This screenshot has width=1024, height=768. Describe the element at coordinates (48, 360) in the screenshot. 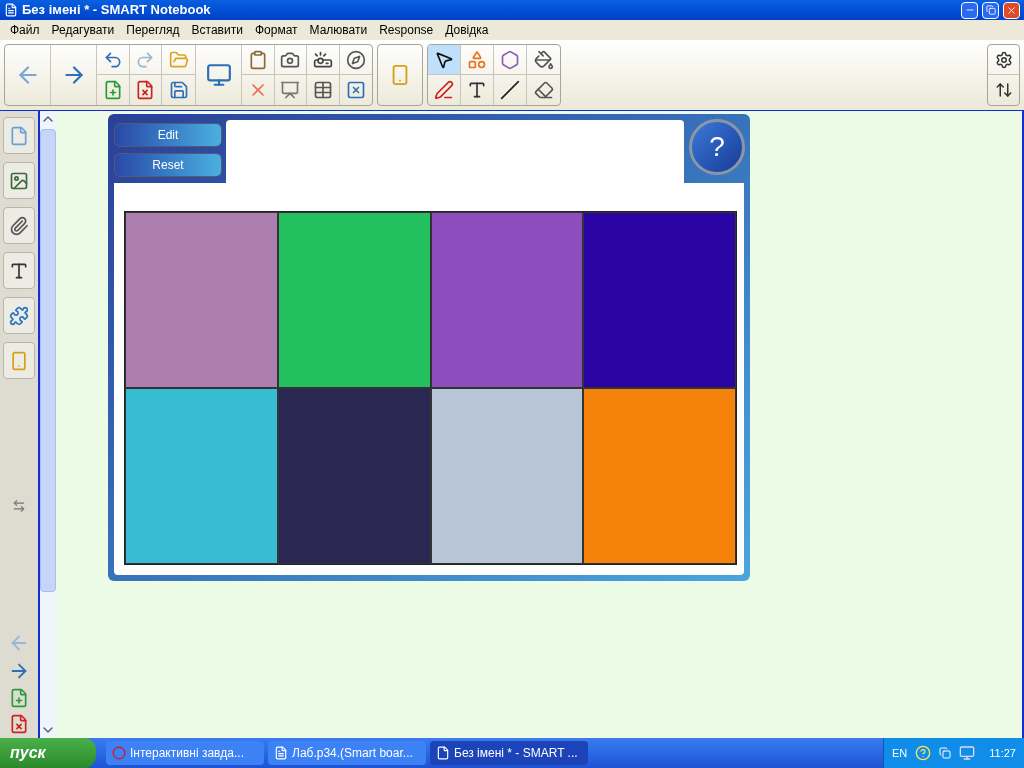

I see `scroll-thumb` at that location.